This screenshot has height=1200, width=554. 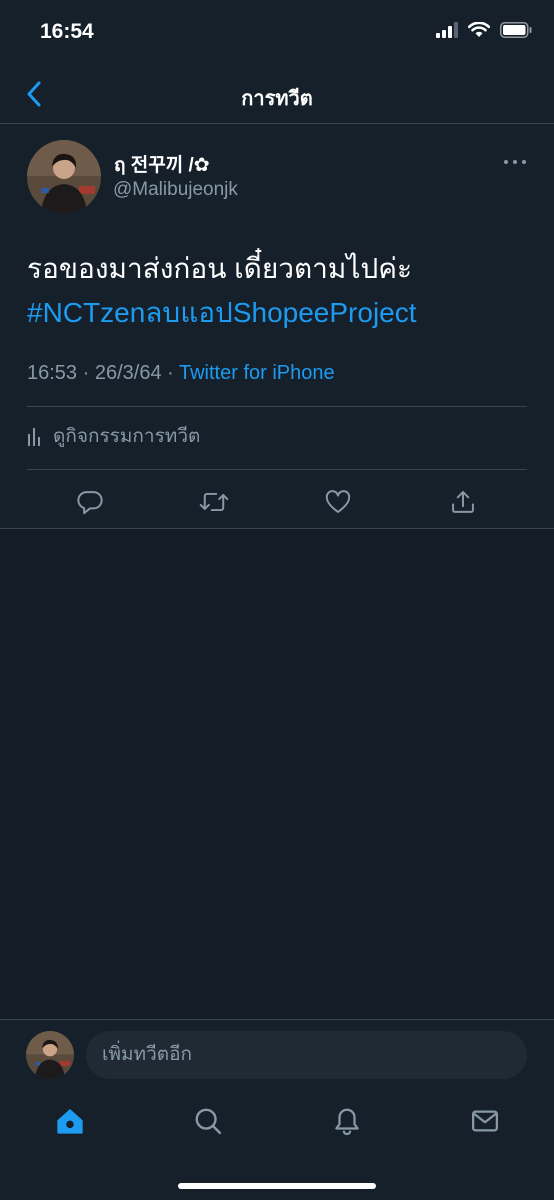 I want to click on heart-icon, so click(x=338, y=501).